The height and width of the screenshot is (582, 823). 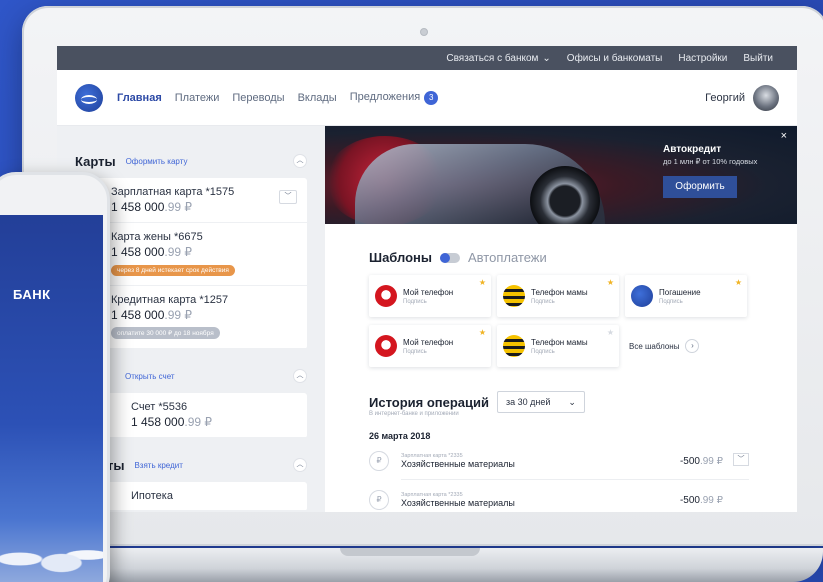 I want to click on card-dropdown-button: ﹀, so click(x=288, y=197).